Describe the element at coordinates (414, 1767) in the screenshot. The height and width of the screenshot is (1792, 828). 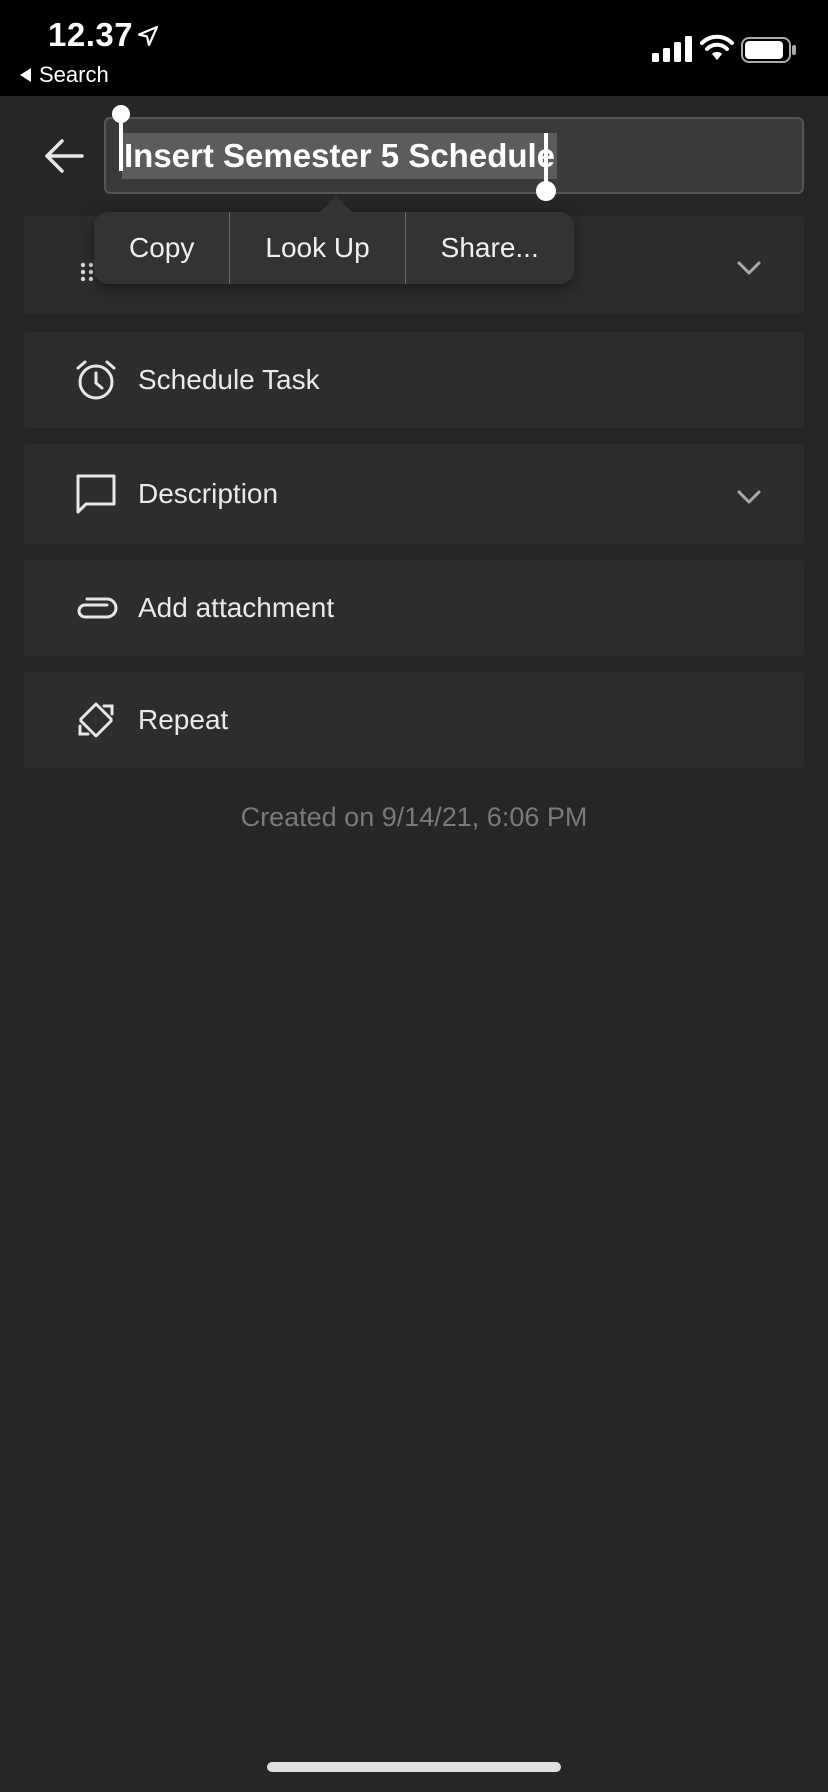
I see `home-indicator` at that location.